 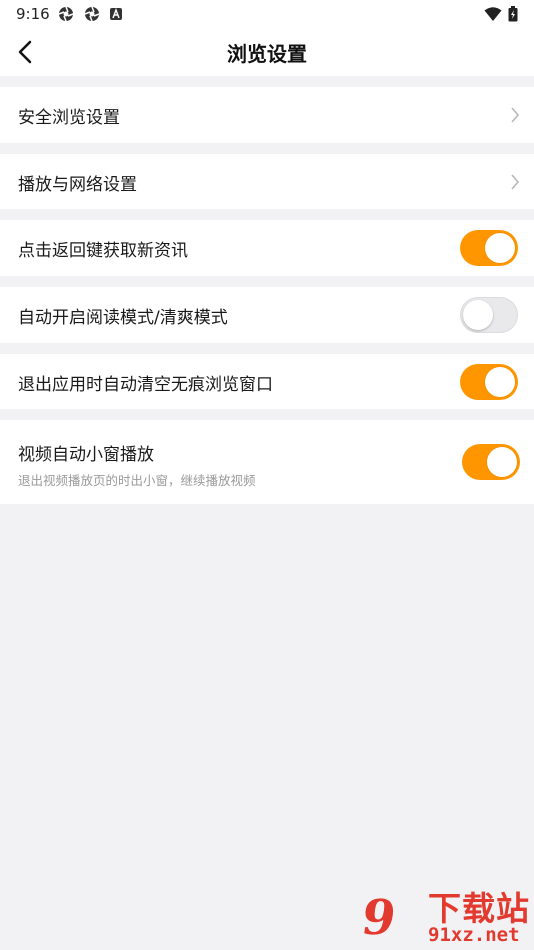 I want to click on back-key-news-row: 点击返回键获取新资讯, so click(x=267, y=248).